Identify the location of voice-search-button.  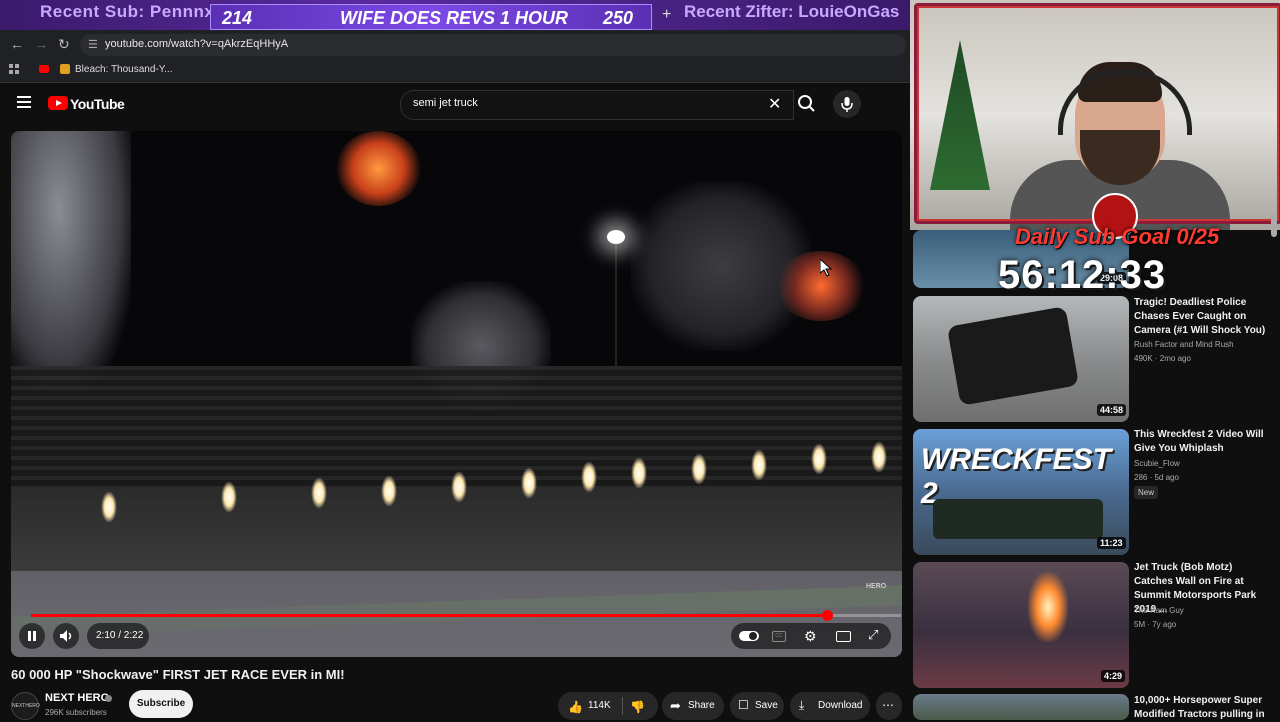
(847, 104).